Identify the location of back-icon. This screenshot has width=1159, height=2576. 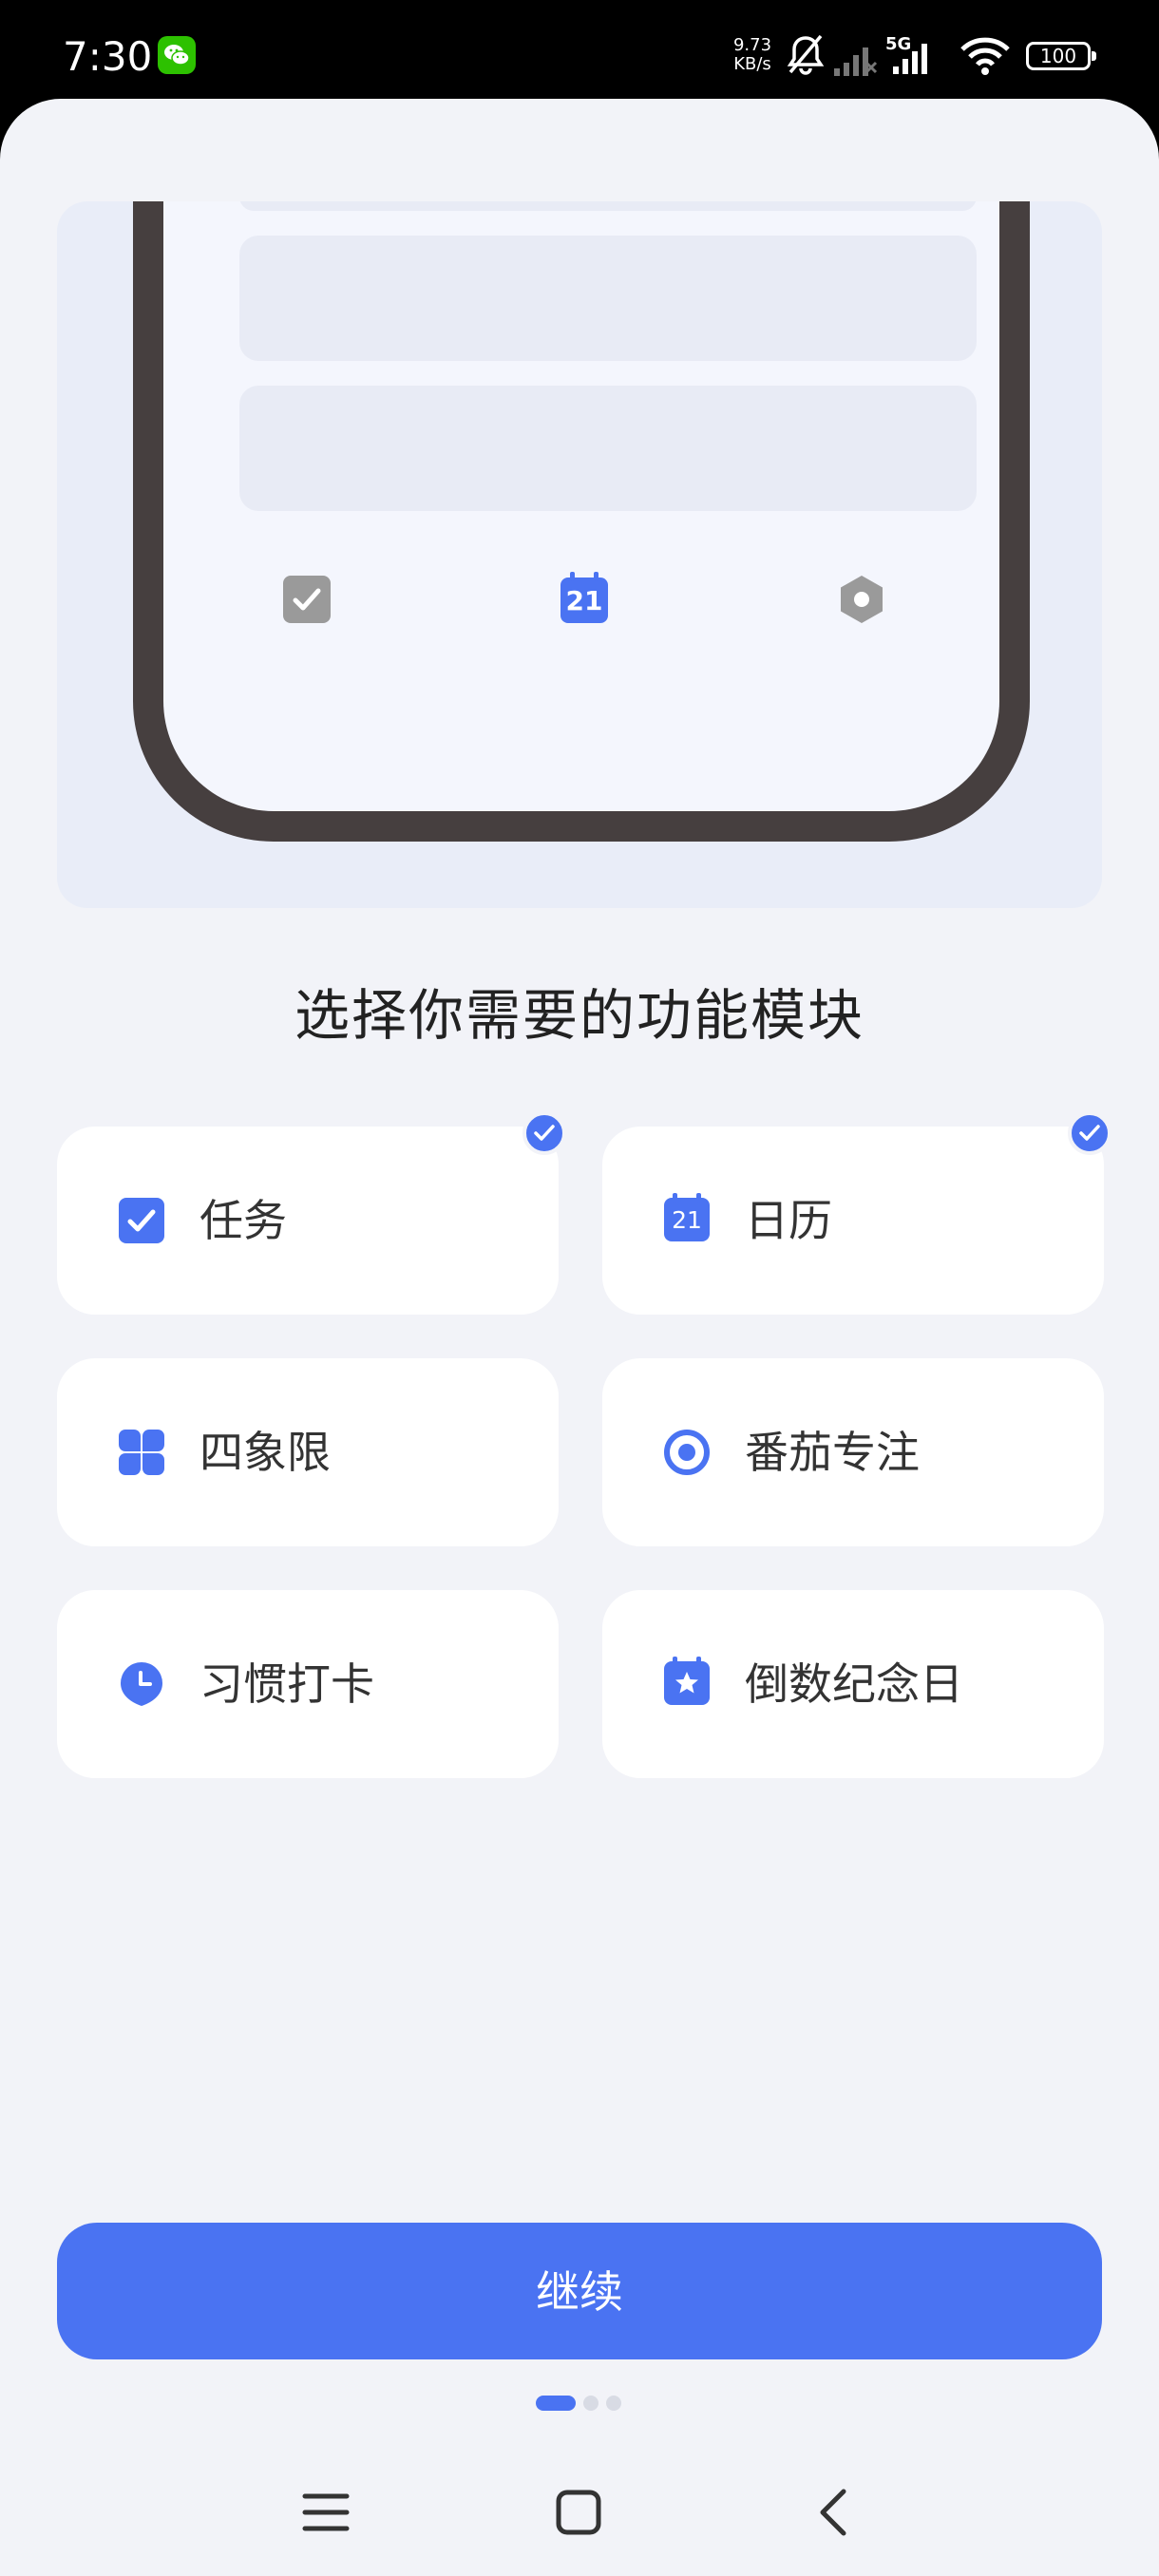
(835, 2512).